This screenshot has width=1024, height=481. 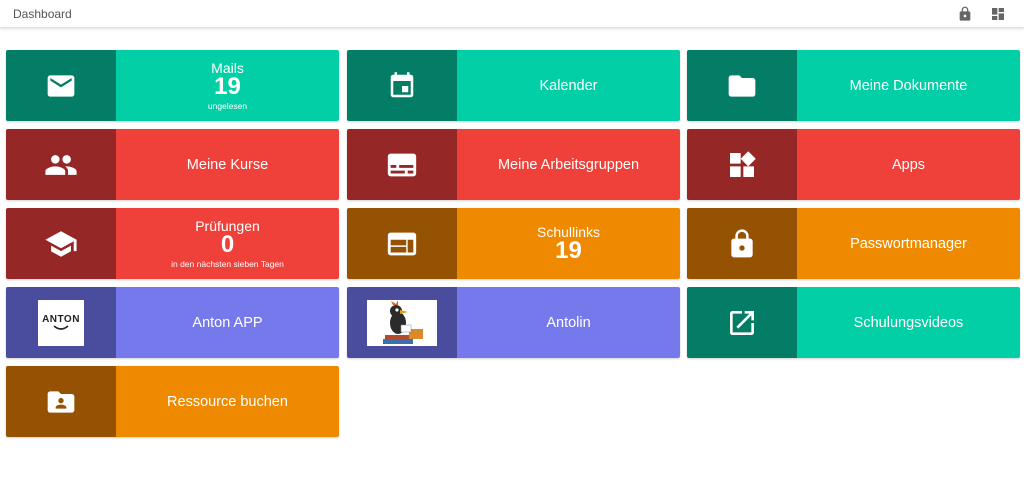 I want to click on tile-arbeitsgruppen-label: Meine Arbeitsgruppen, so click(x=568, y=164).